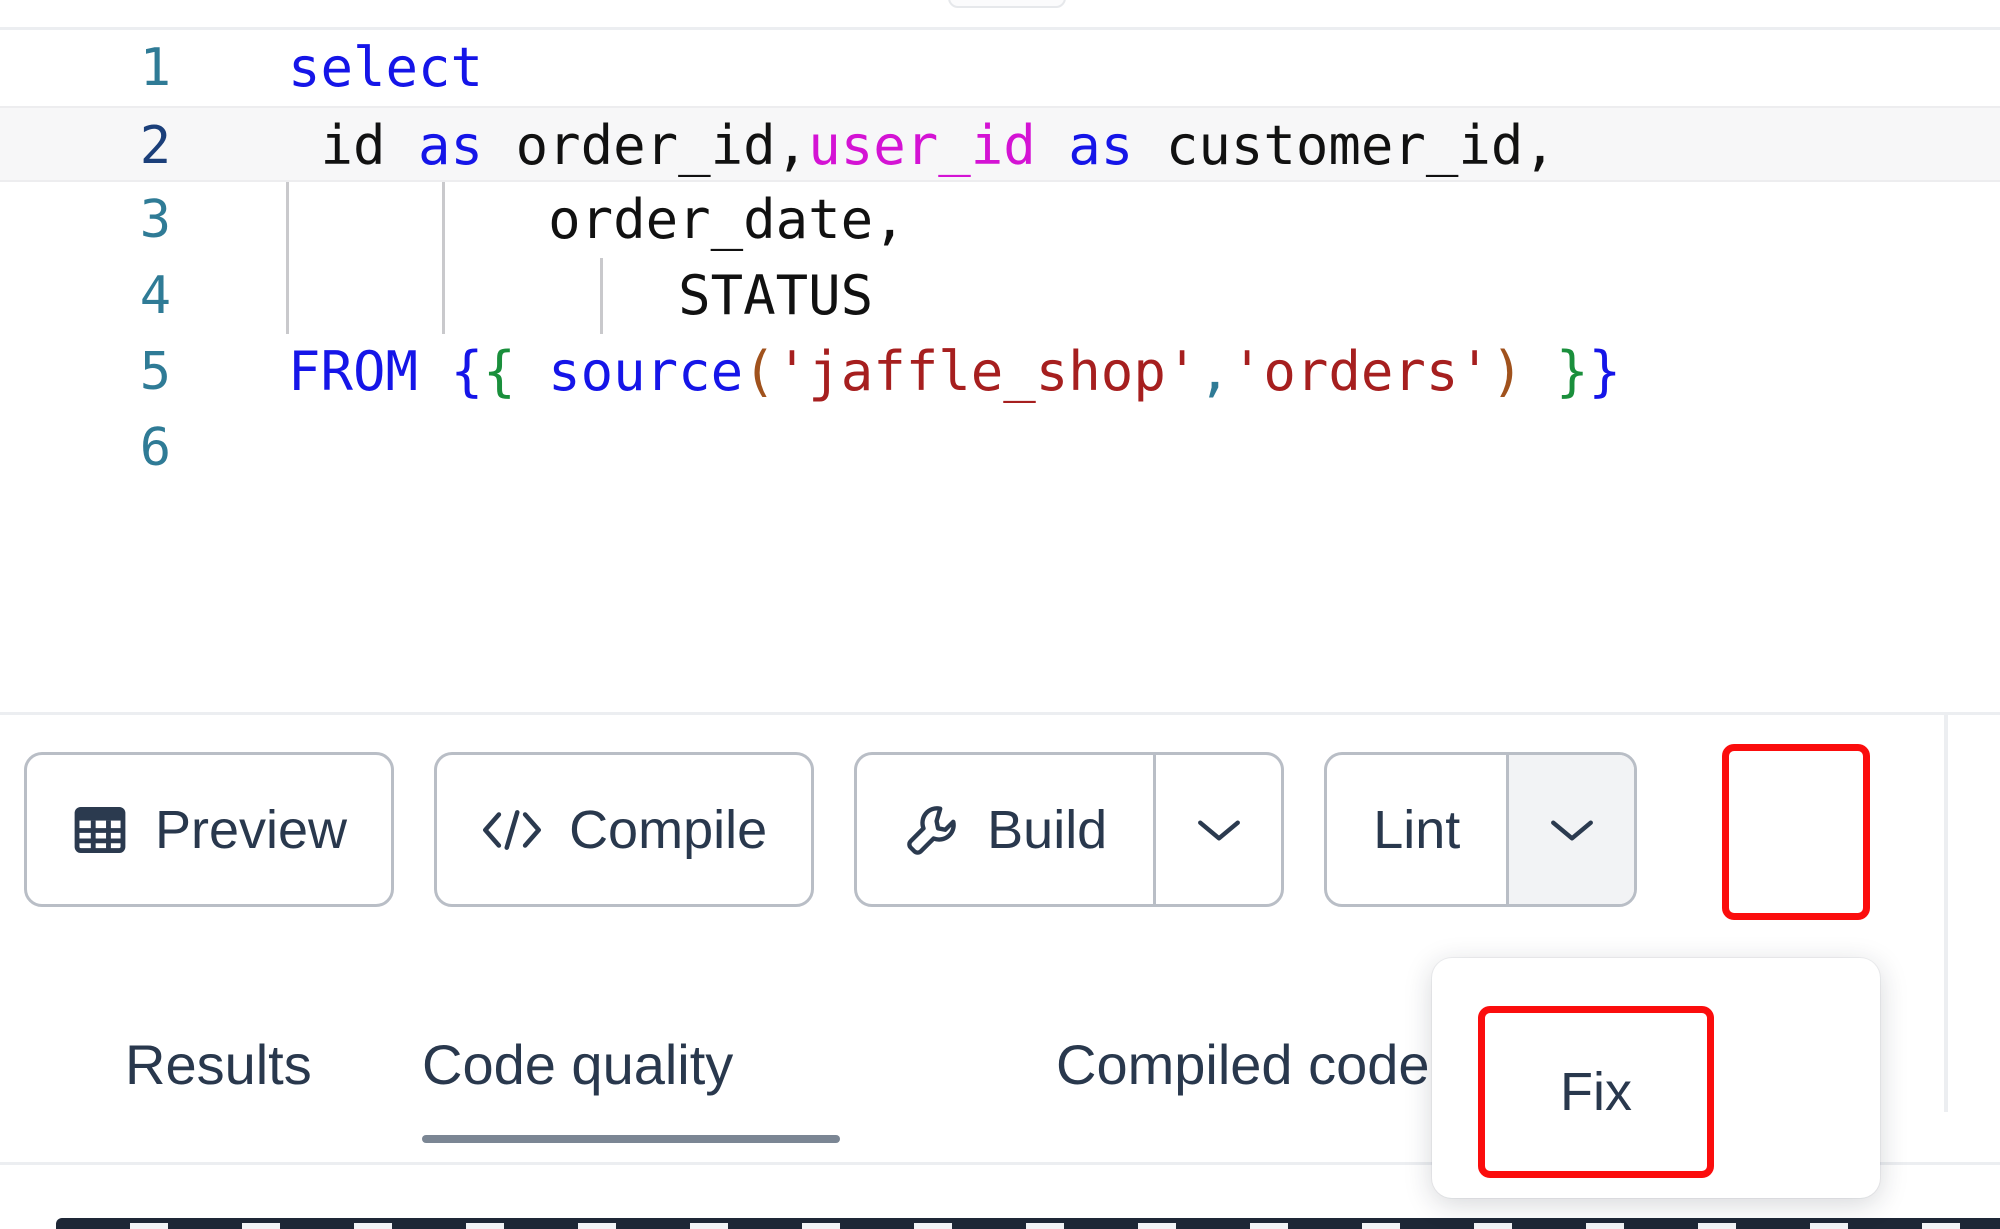 The height and width of the screenshot is (1229, 2000). I want to click on tab-compiled-code: Compiled code, so click(1243, 1085).